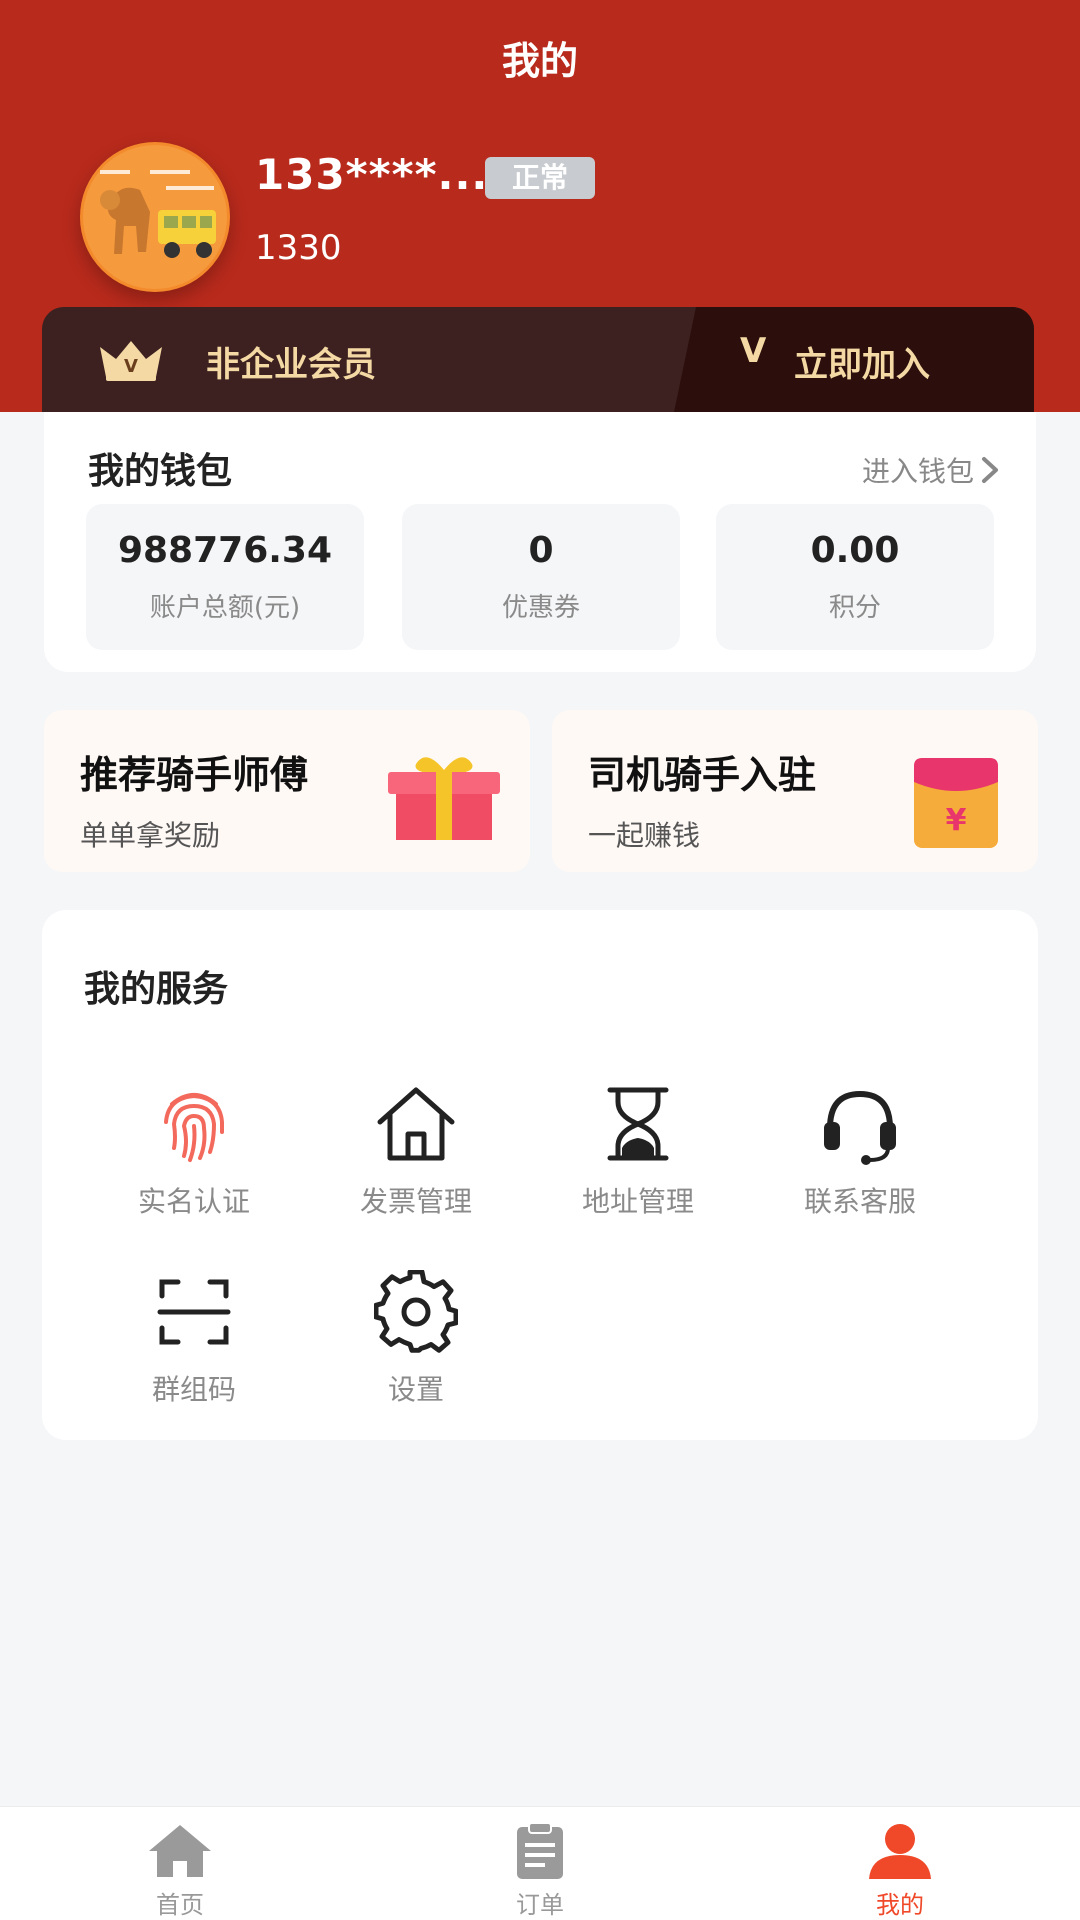 The height and width of the screenshot is (1920, 1080). I want to click on promo-recommend-rider: 推荐骑手师傅 单单拿奖励, so click(287, 791).